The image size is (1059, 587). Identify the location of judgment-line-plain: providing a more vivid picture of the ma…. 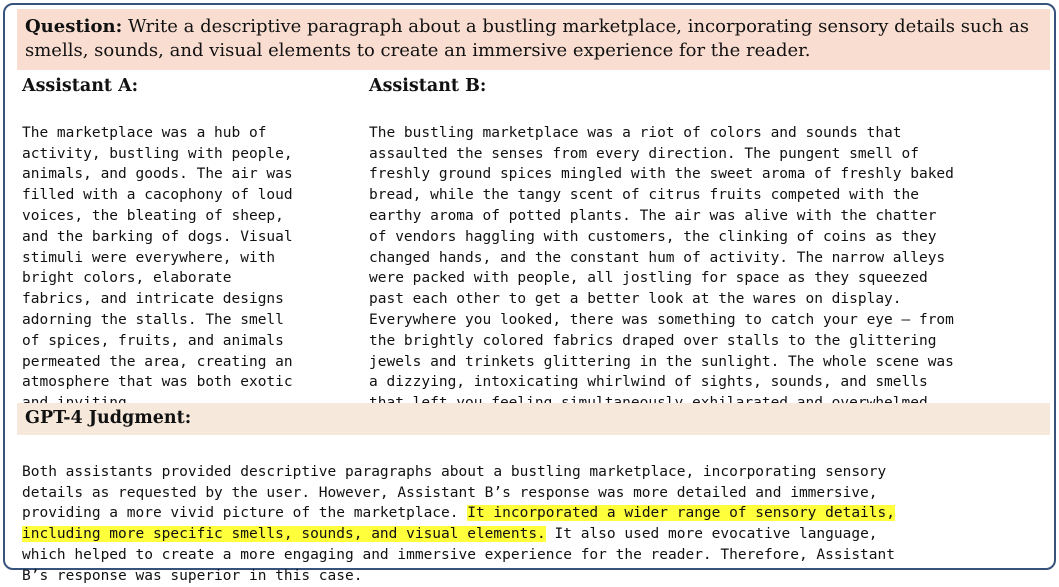
(245, 513).